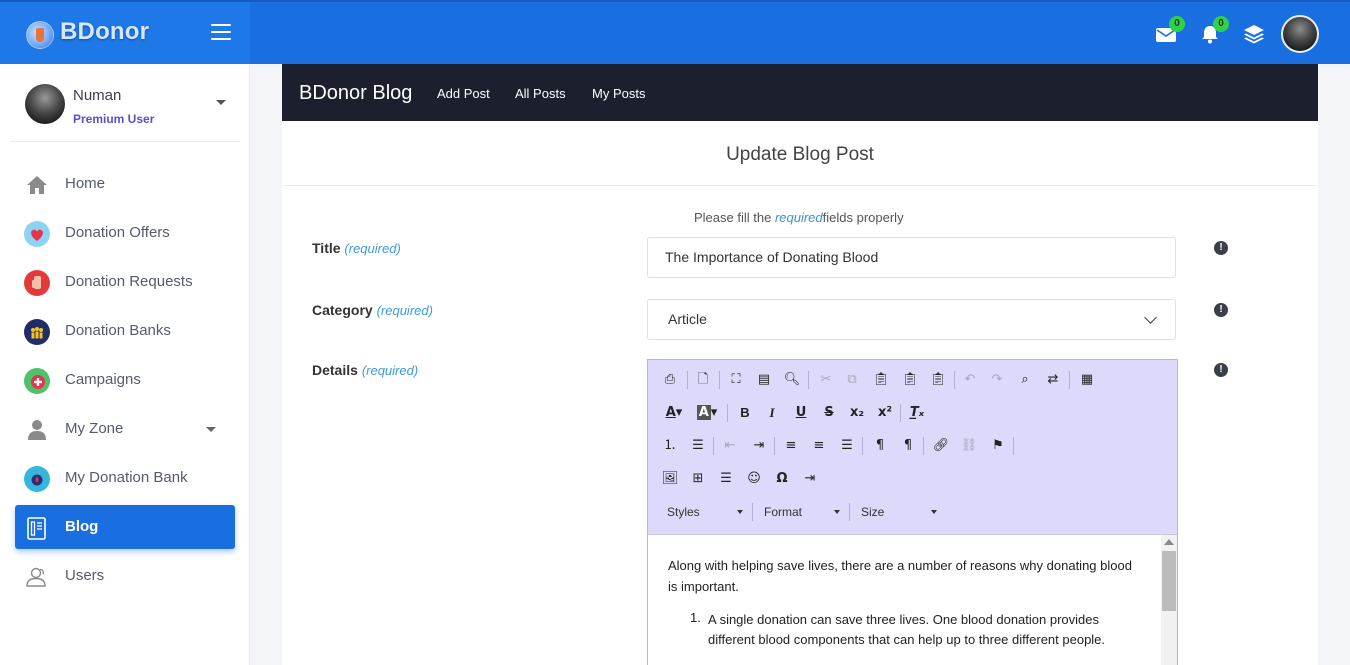 This screenshot has width=1350, height=665. What do you see at coordinates (881, 380) in the screenshot?
I see `paste-icon: 📋︎` at bounding box center [881, 380].